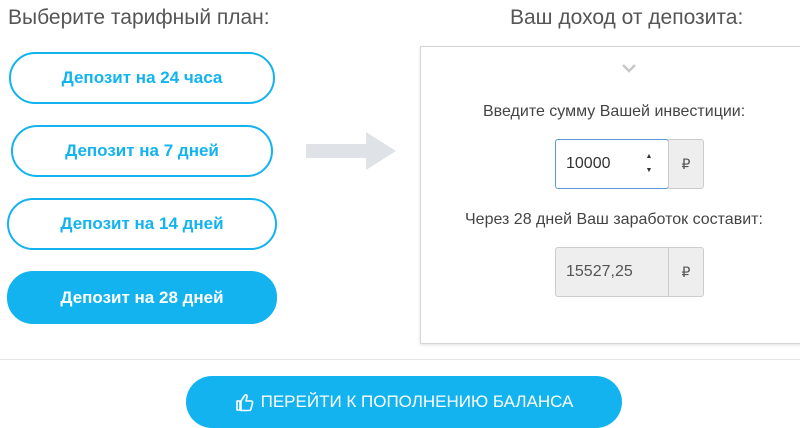  What do you see at coordinates (142, 224) in the screenshot?
I see `plan-button-14-days: Депозит на 14 дней` at bounding box center [142, 224].